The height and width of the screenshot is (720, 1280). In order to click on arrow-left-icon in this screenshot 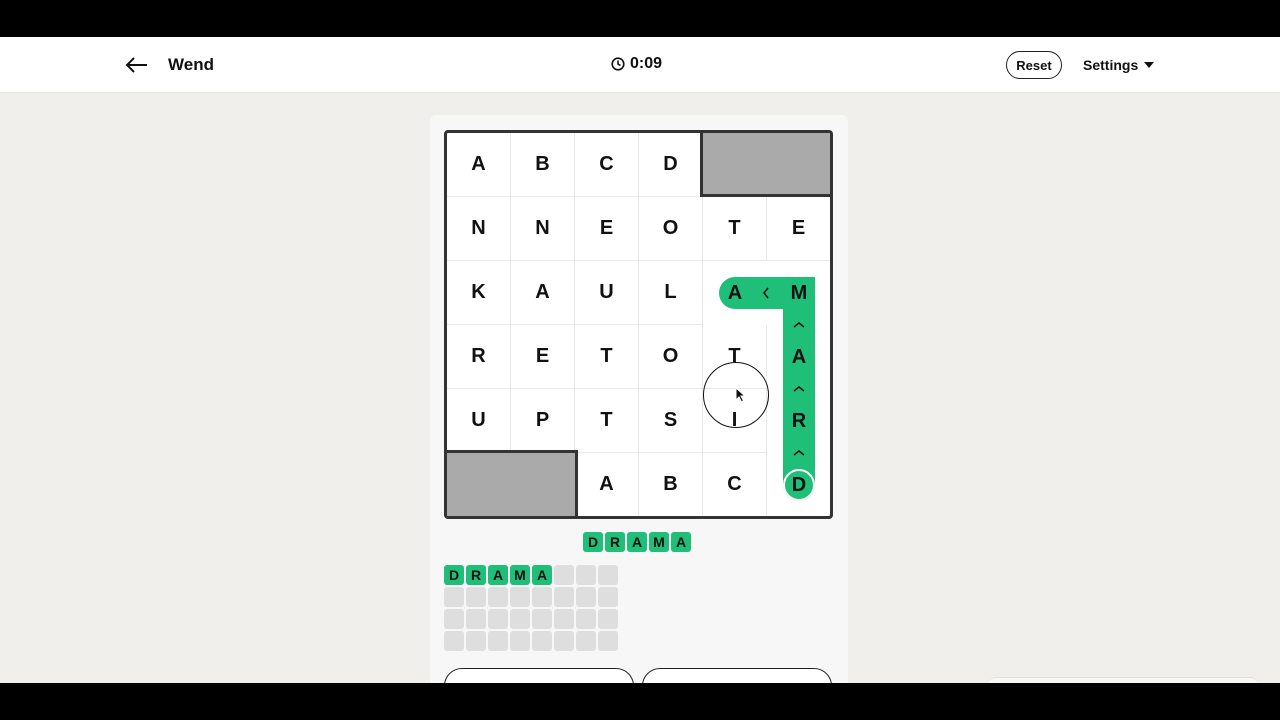, I will do `click(136, 65)`.